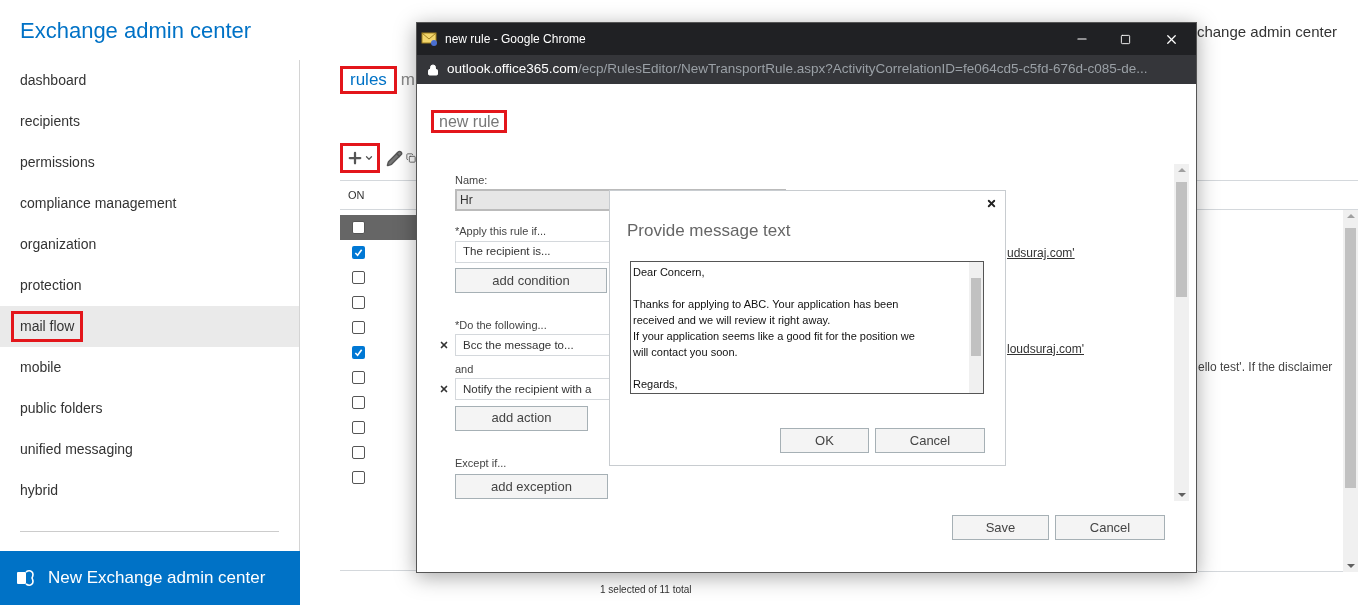 The height and width of the screenshot is (608, 1366). I want to click on exchange-logo-icon, so click(26, 578).